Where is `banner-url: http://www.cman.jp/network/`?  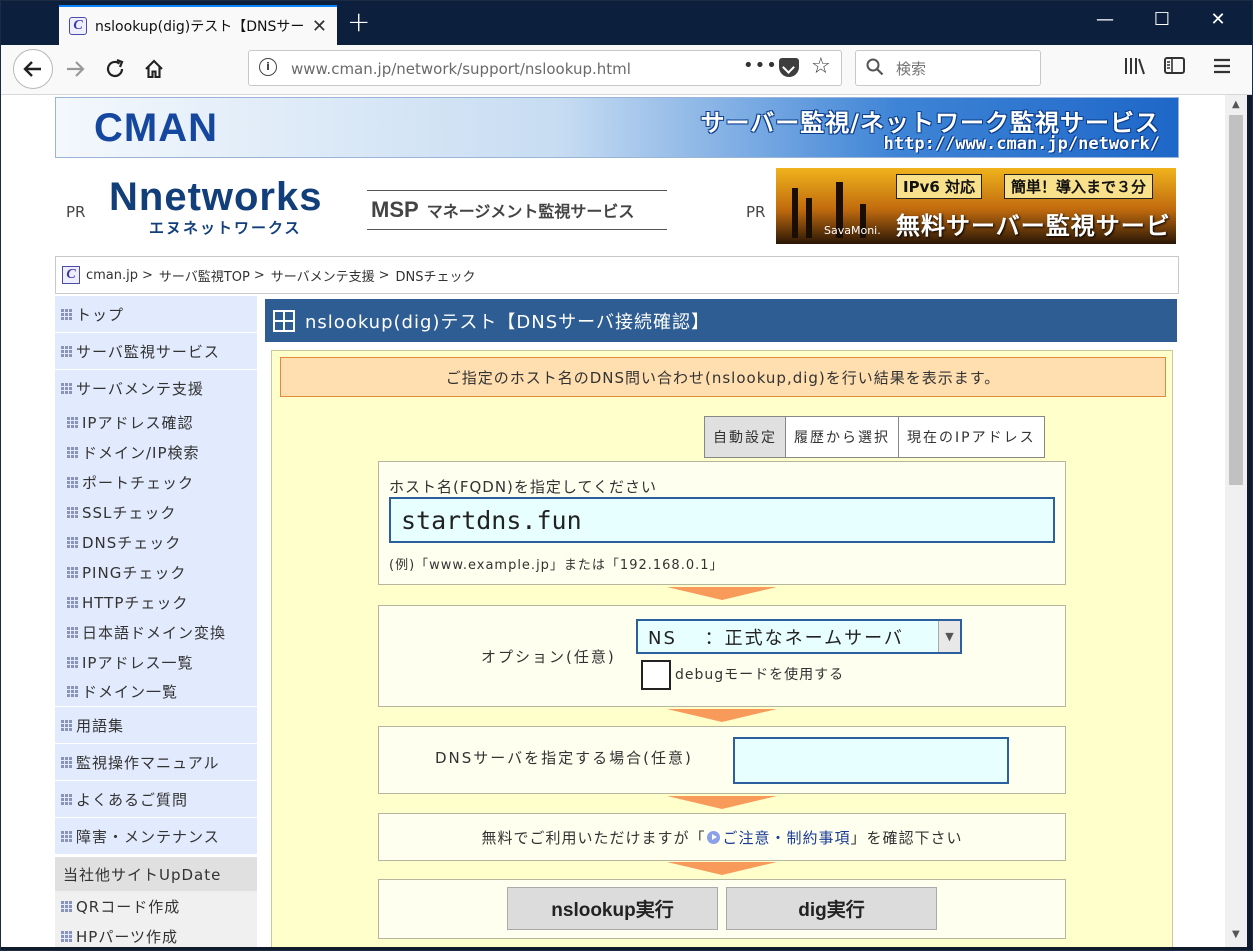
banner-url: http://www.cman.jp/network/ is located at coordinates (1021, 144).